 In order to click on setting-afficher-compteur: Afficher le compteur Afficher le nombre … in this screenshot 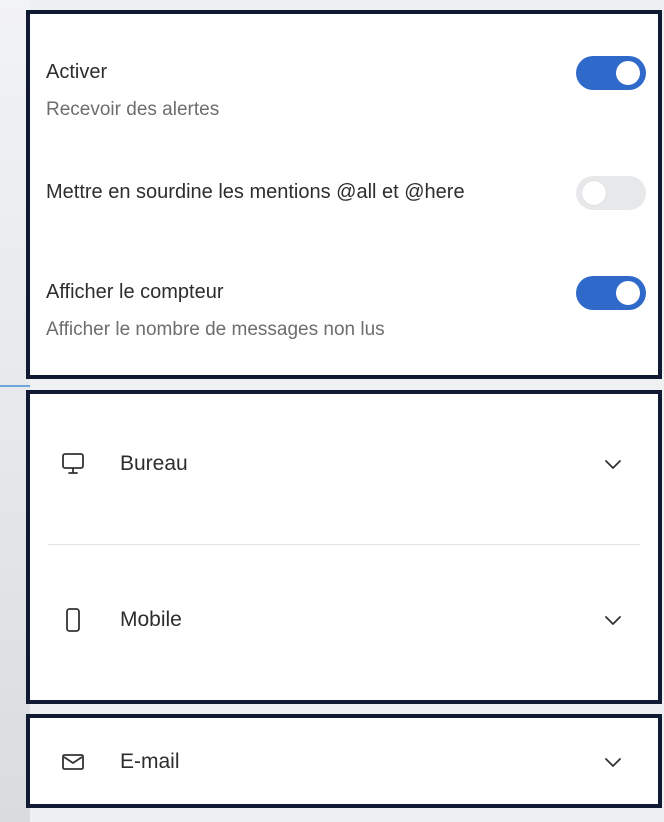, I will do `click(346, 310)`.